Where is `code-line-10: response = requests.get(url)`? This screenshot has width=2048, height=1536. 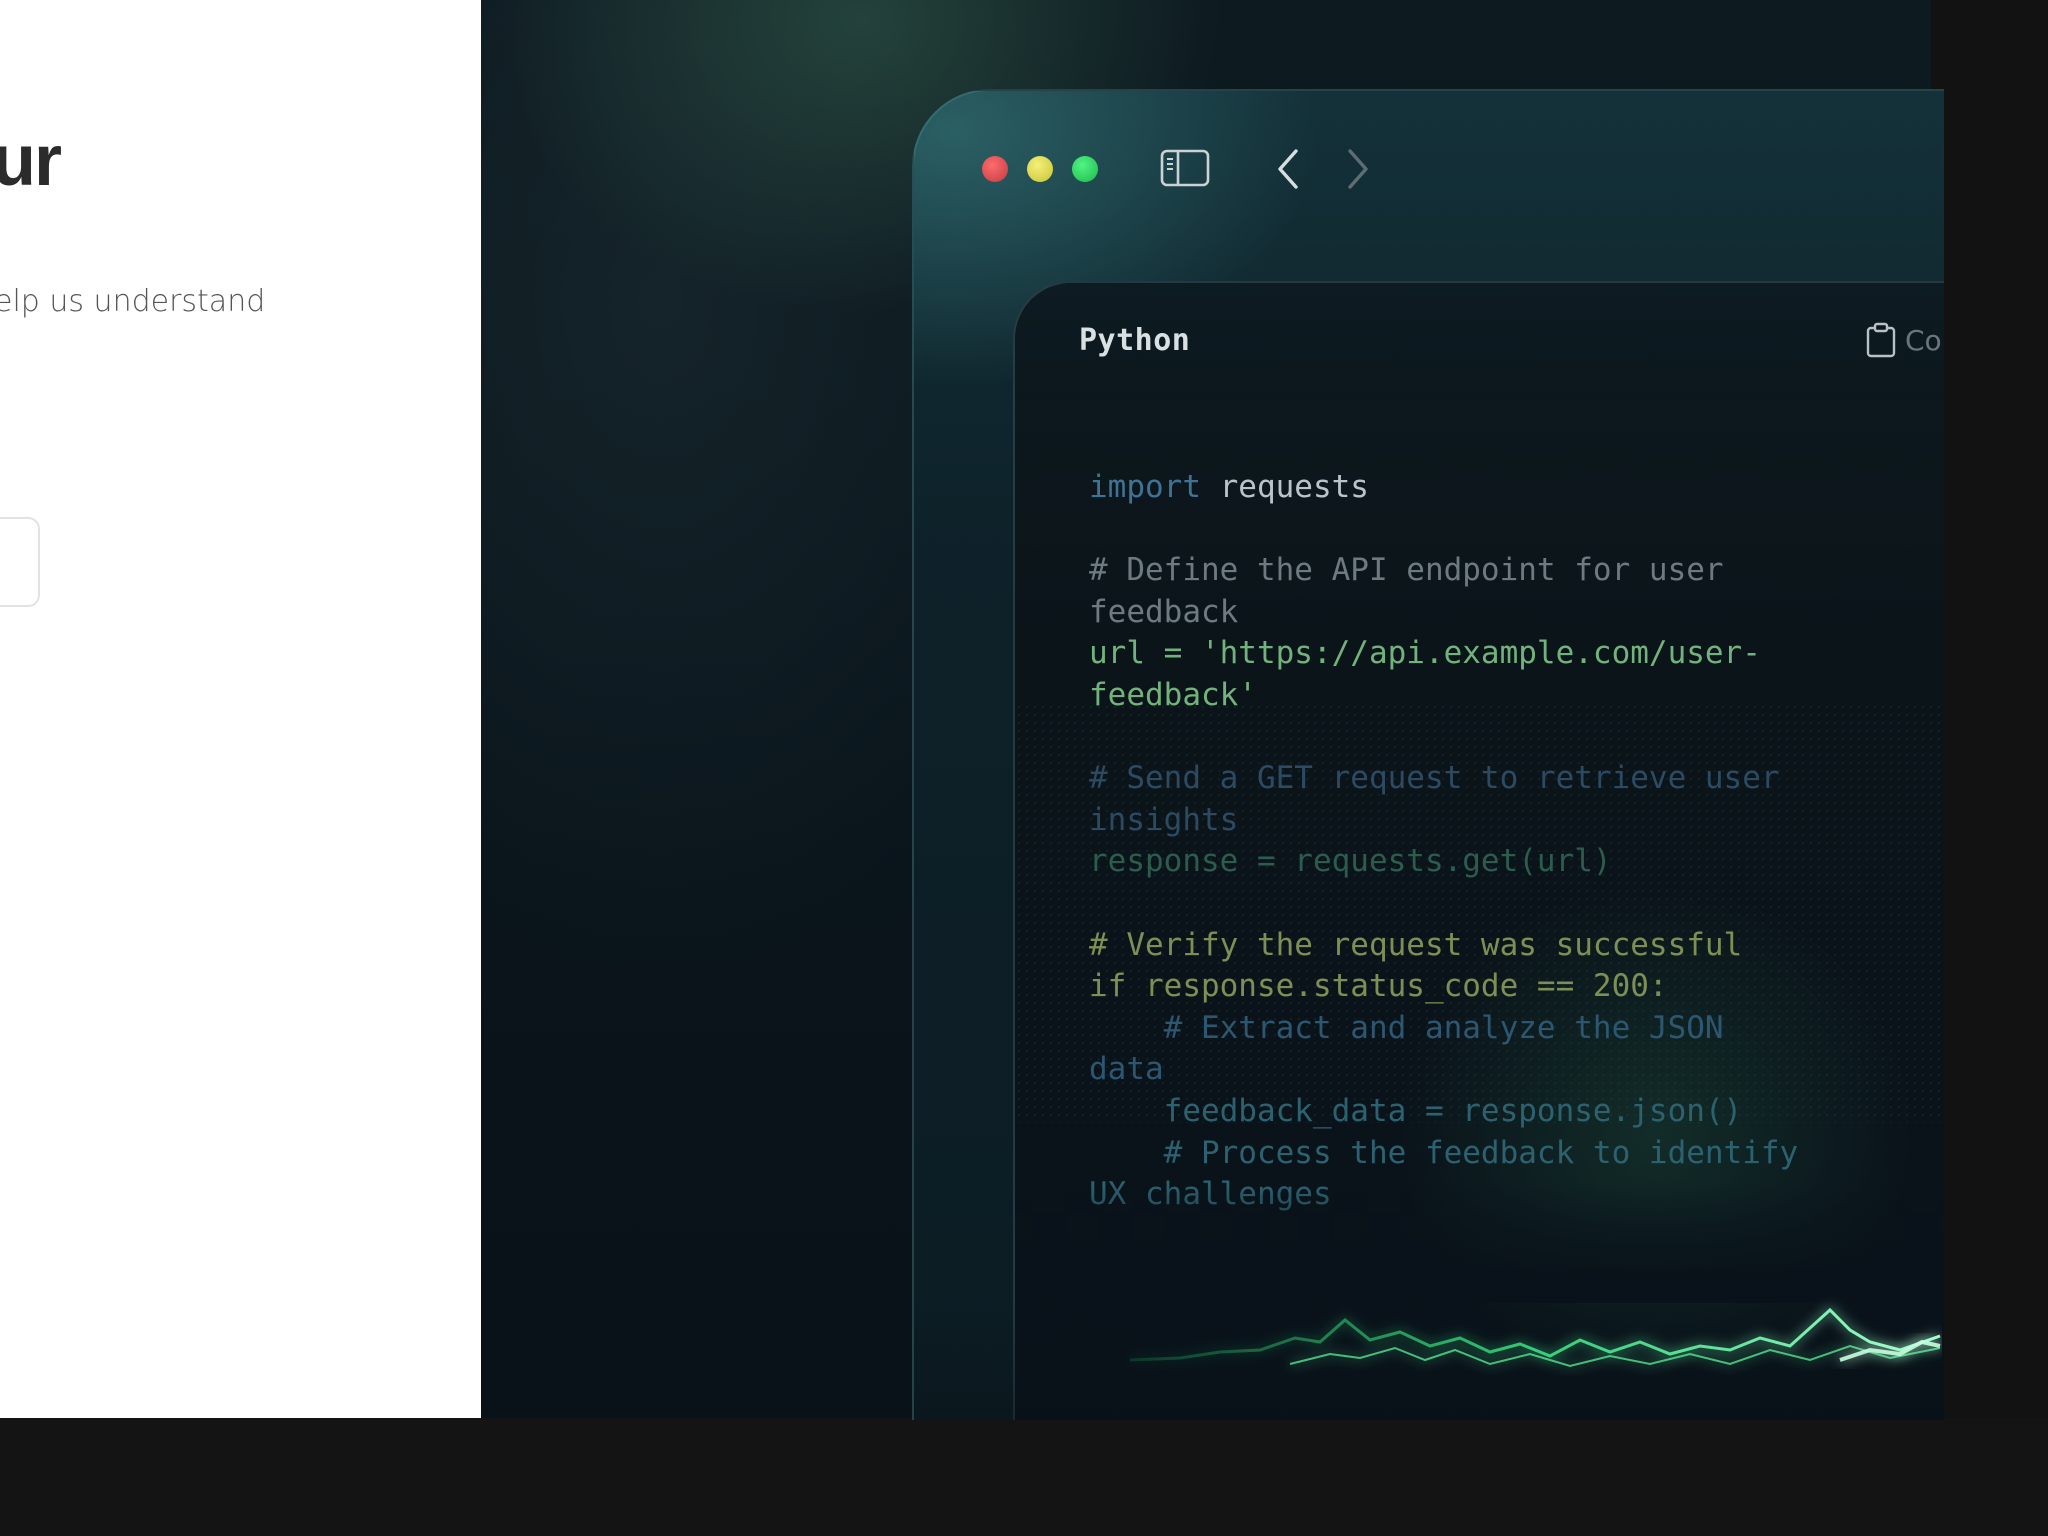
code-line-10: response = requests.get(url) is located at coordinates (1350, 861).